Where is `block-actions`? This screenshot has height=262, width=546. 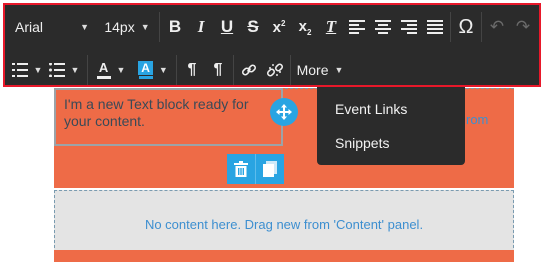 block-actions is located at coordinates (255, 169).